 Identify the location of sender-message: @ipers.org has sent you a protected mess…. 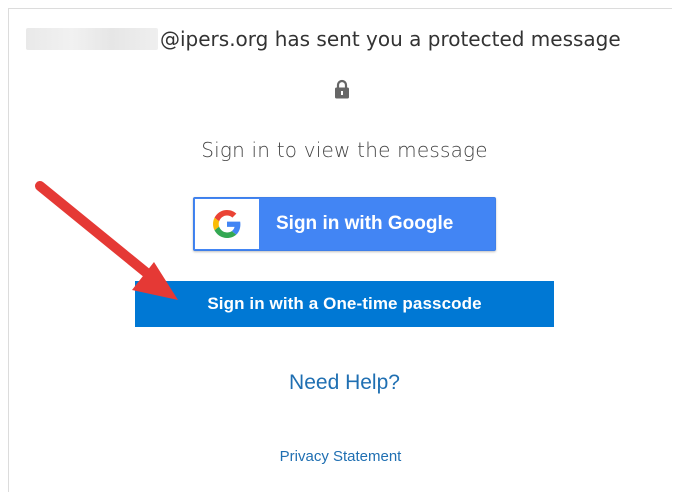
(390, 39).